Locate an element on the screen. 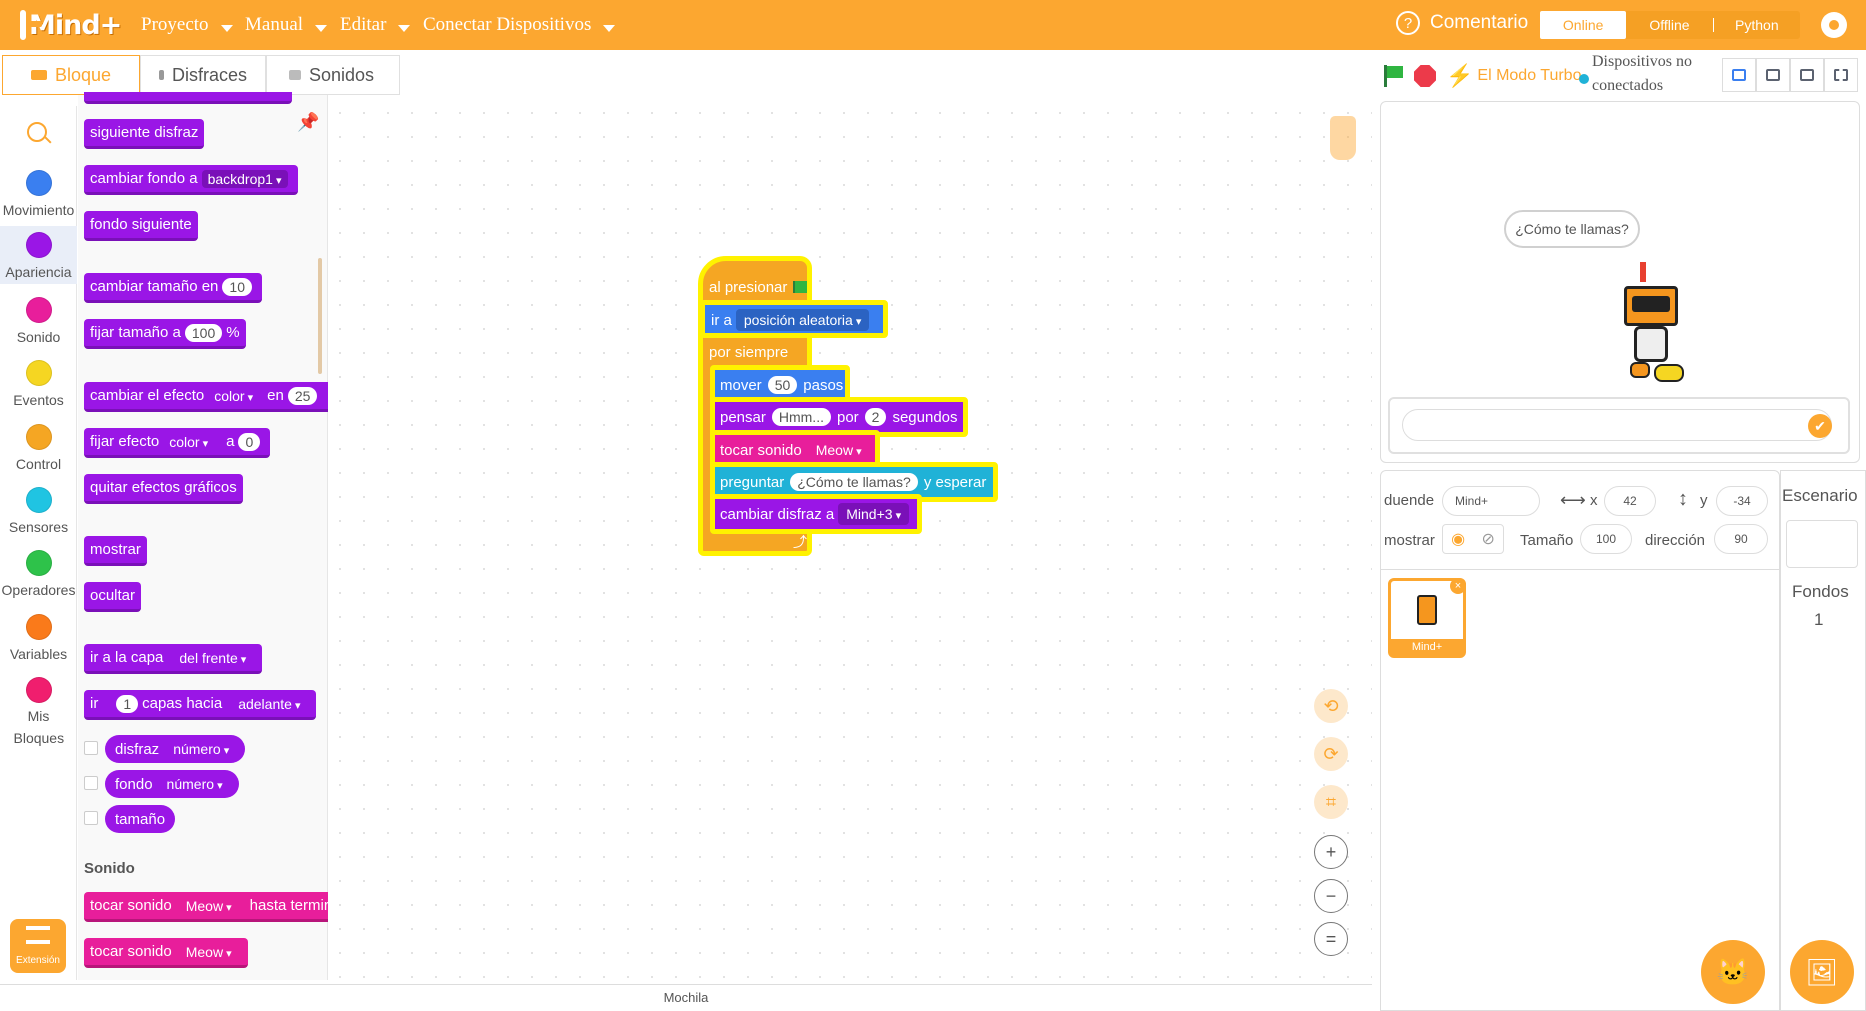 This screenshot has height=1011, width=1866. palette-block-next-backdrop: fondo siguiente is located at coordinates (141, 226).